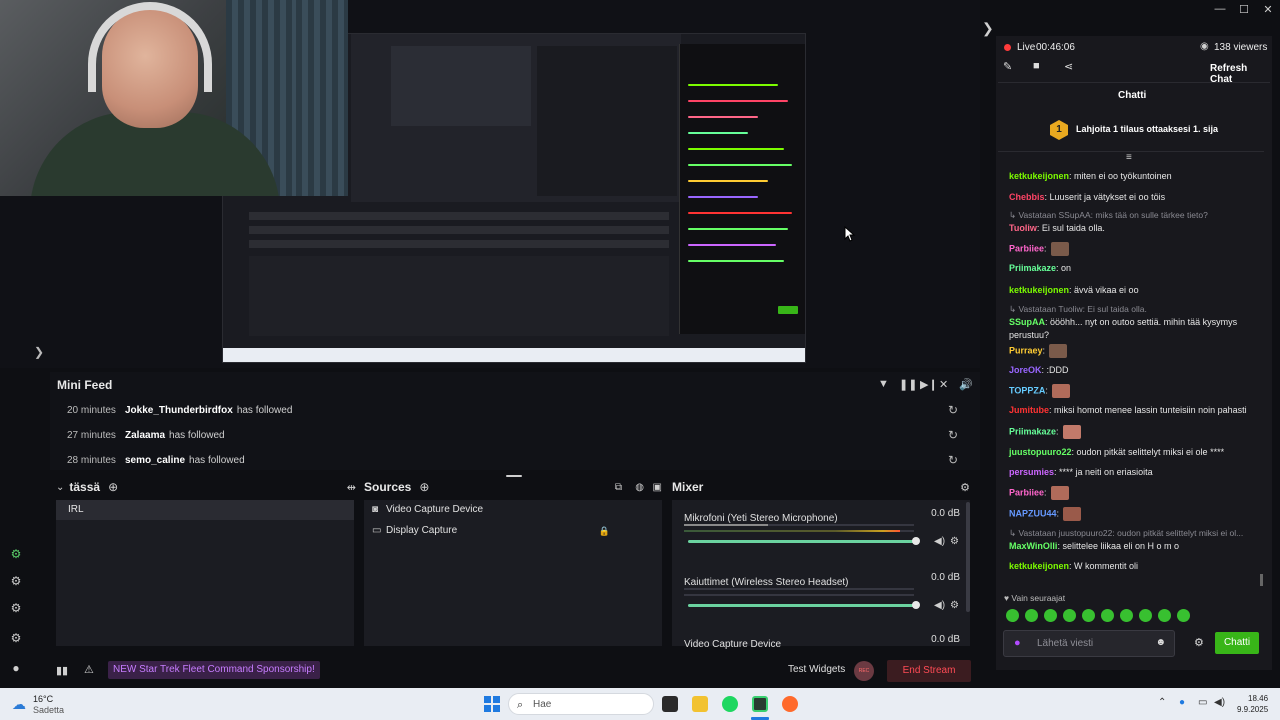 The width and height of the screenshot is (1280, 720). I want to click on weather-temp: 16°C, so click(43, 699).